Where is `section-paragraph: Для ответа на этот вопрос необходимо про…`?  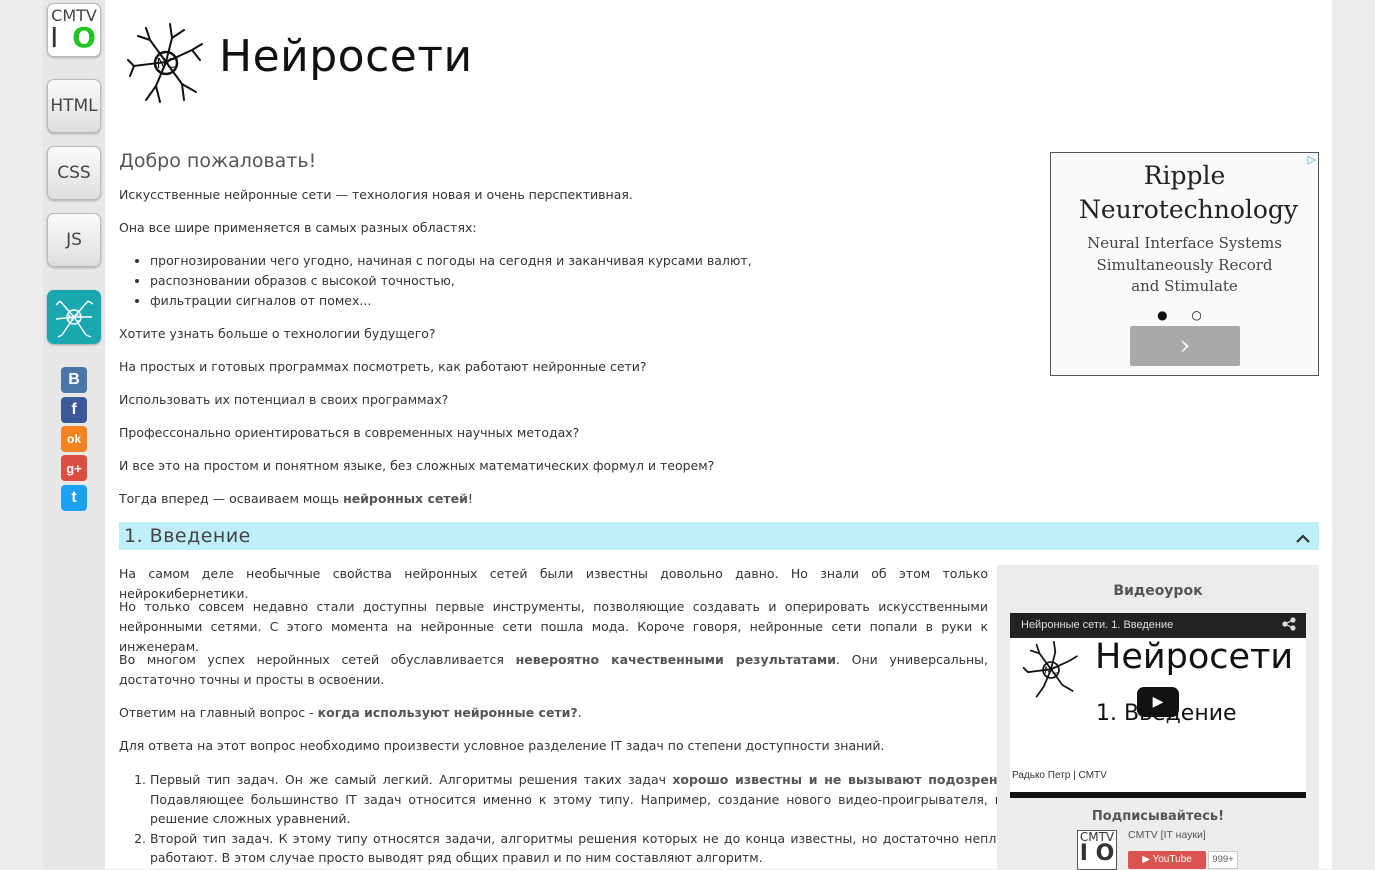 section-paragraph: Для ответа на этот вопрос необходимо про… is located at coordinates (502, 745).